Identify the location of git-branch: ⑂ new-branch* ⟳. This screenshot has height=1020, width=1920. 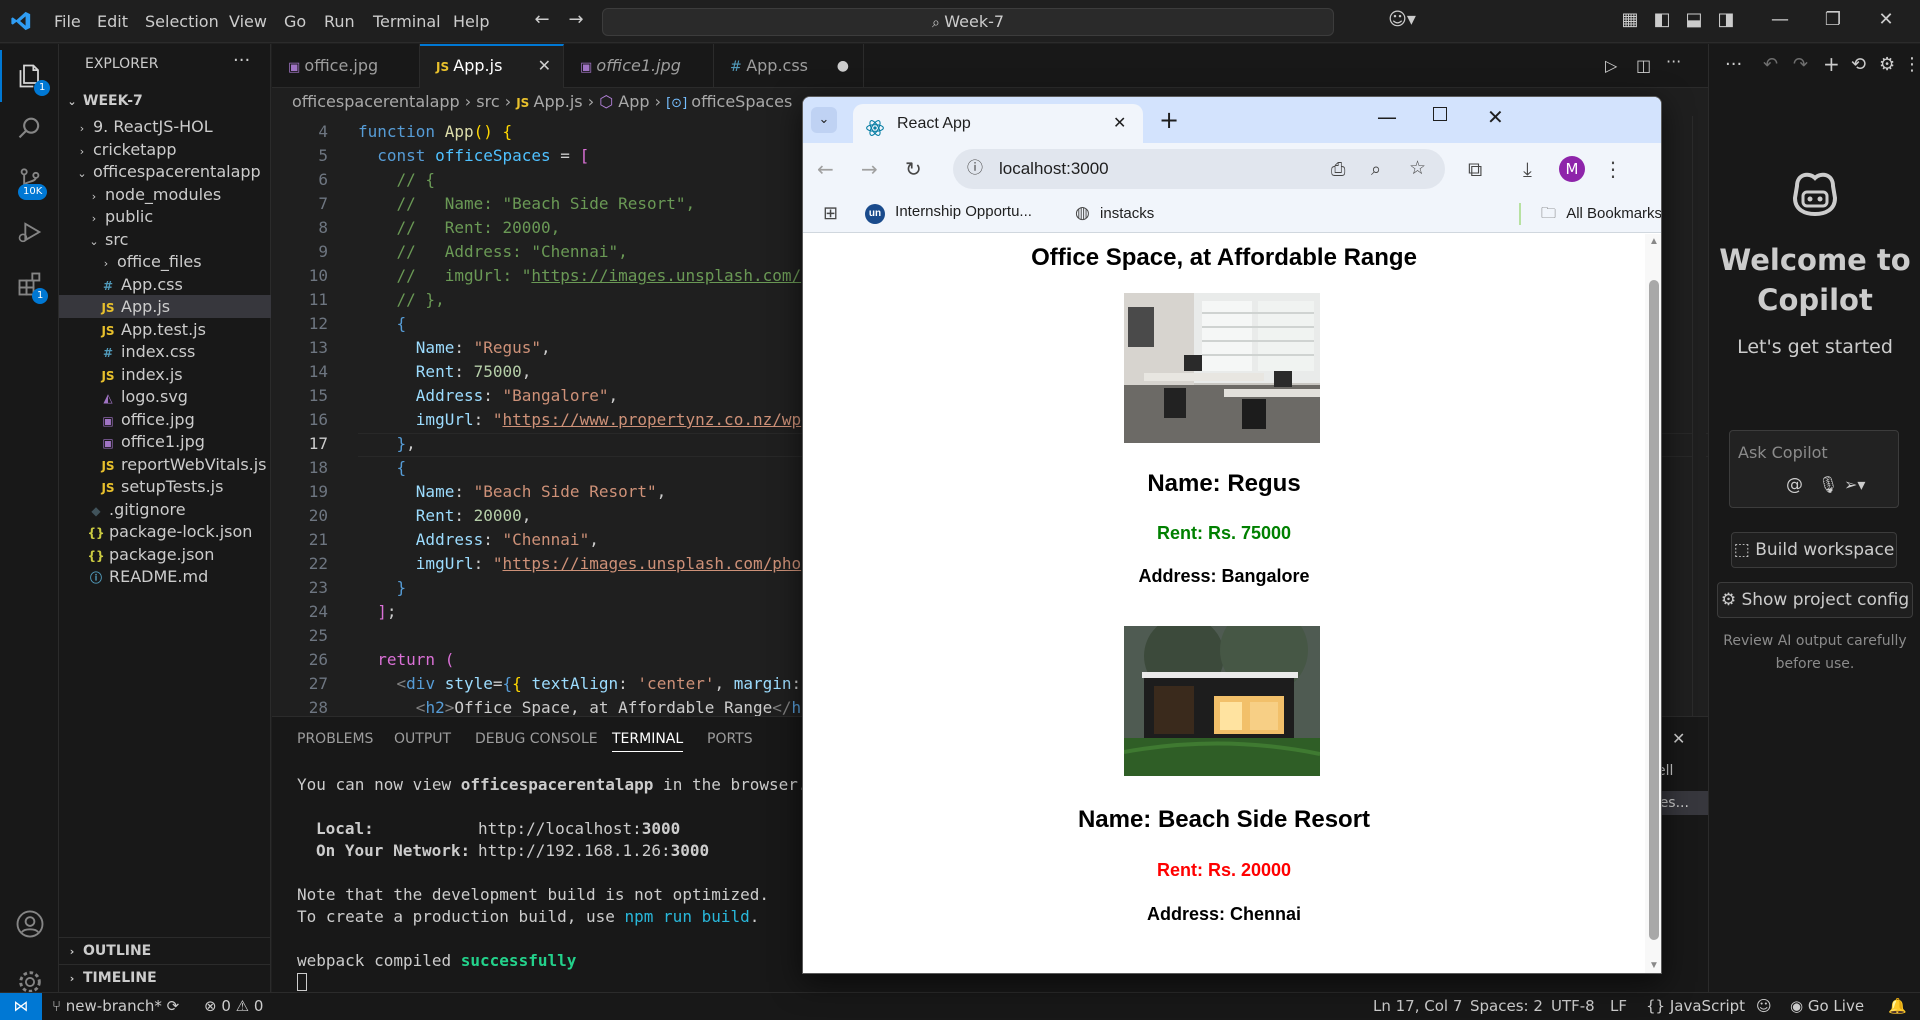
(115, 1006).